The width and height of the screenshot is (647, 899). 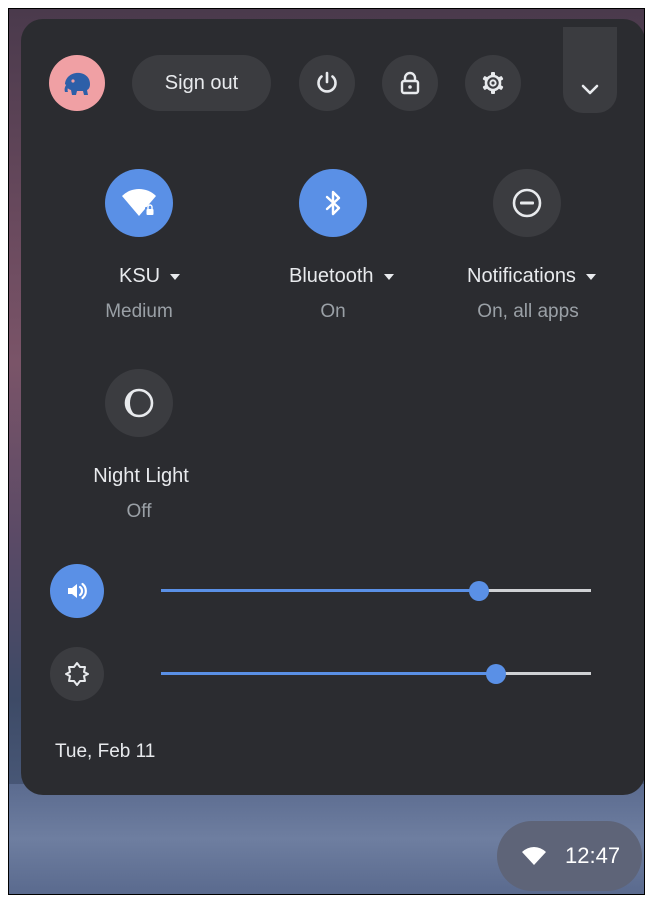 I want to click on bluetooth-label: Bluetooth, so click(x=331, y=276).